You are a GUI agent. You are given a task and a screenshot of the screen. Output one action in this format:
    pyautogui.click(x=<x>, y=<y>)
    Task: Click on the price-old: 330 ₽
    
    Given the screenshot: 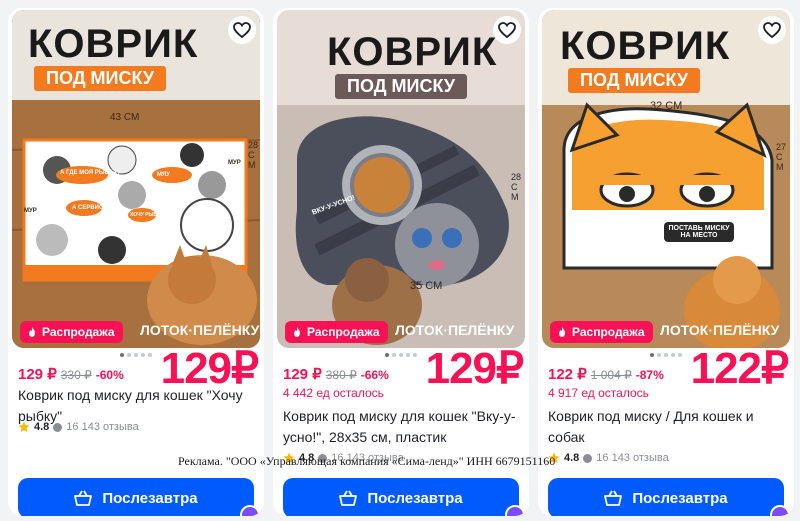 What is the action you would take?
    pyautogui.click(x=76, y=375)
    